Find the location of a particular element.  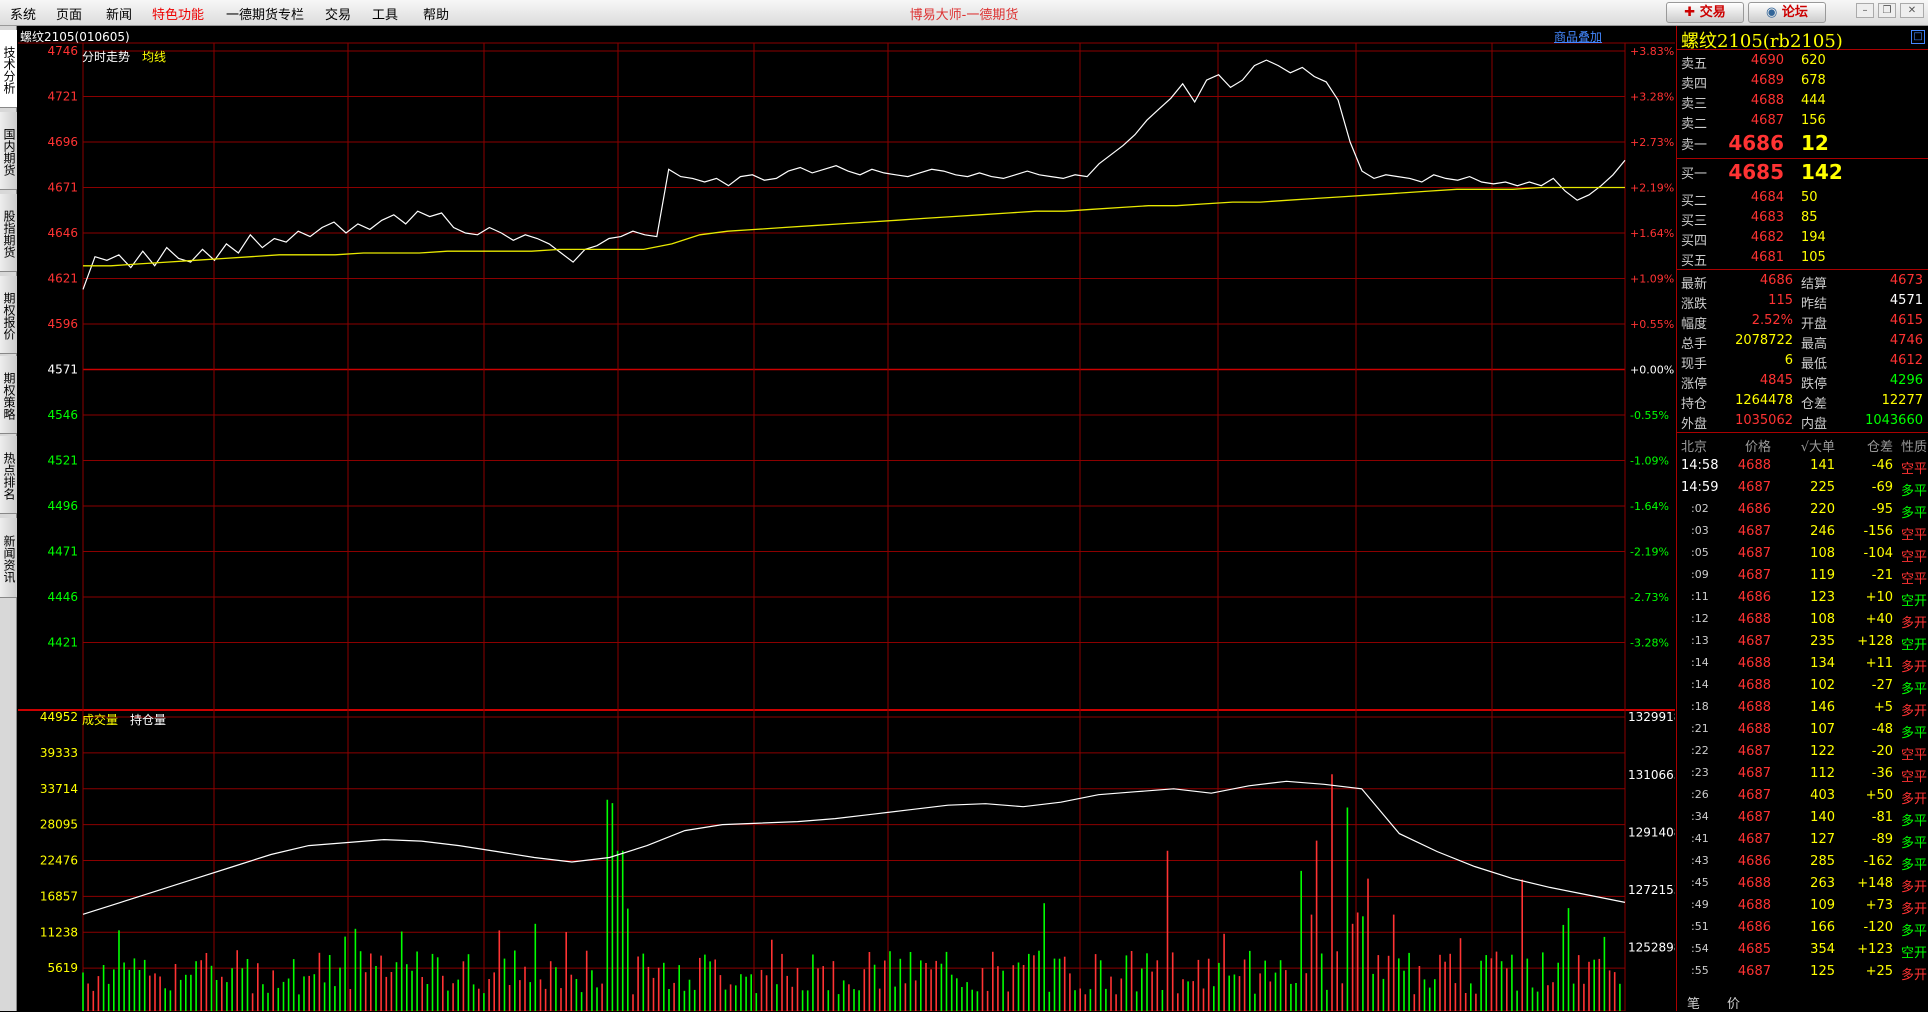

tick-oi-change: -95 is located at coordinates (1882, 509).